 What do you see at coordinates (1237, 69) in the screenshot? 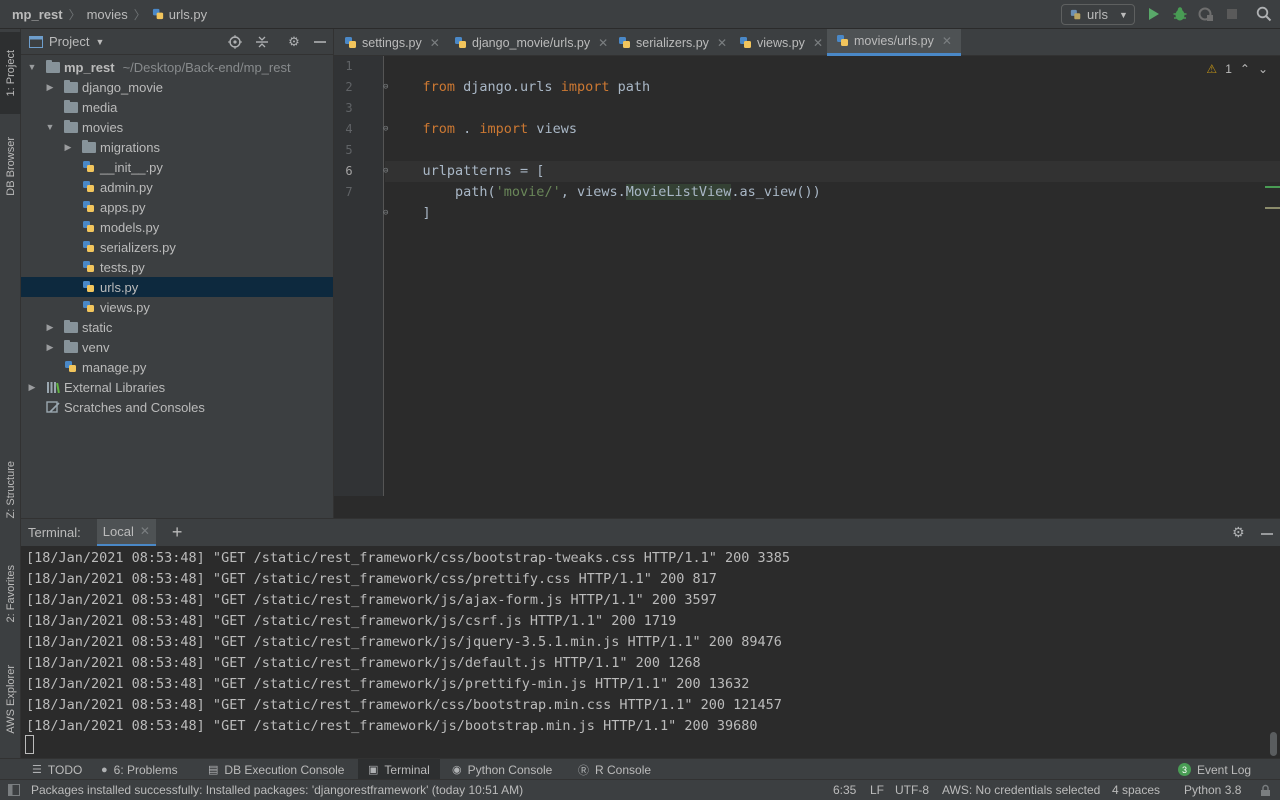
I see `inspection-widget: ⚠ 1 ⌃ ⌄` at bounding box center [1237, 69].